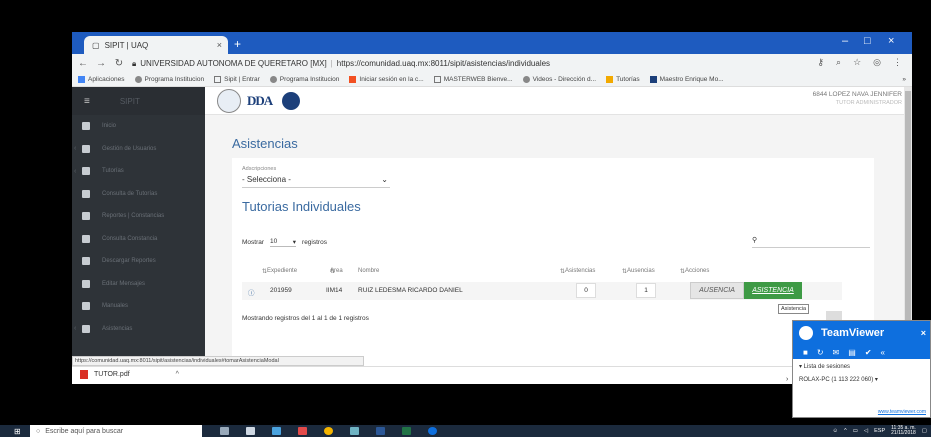  Describe the element at coordinates (694, 271) in the screenshot. I see `col-acciones: ⇅ Acciones` at that location.